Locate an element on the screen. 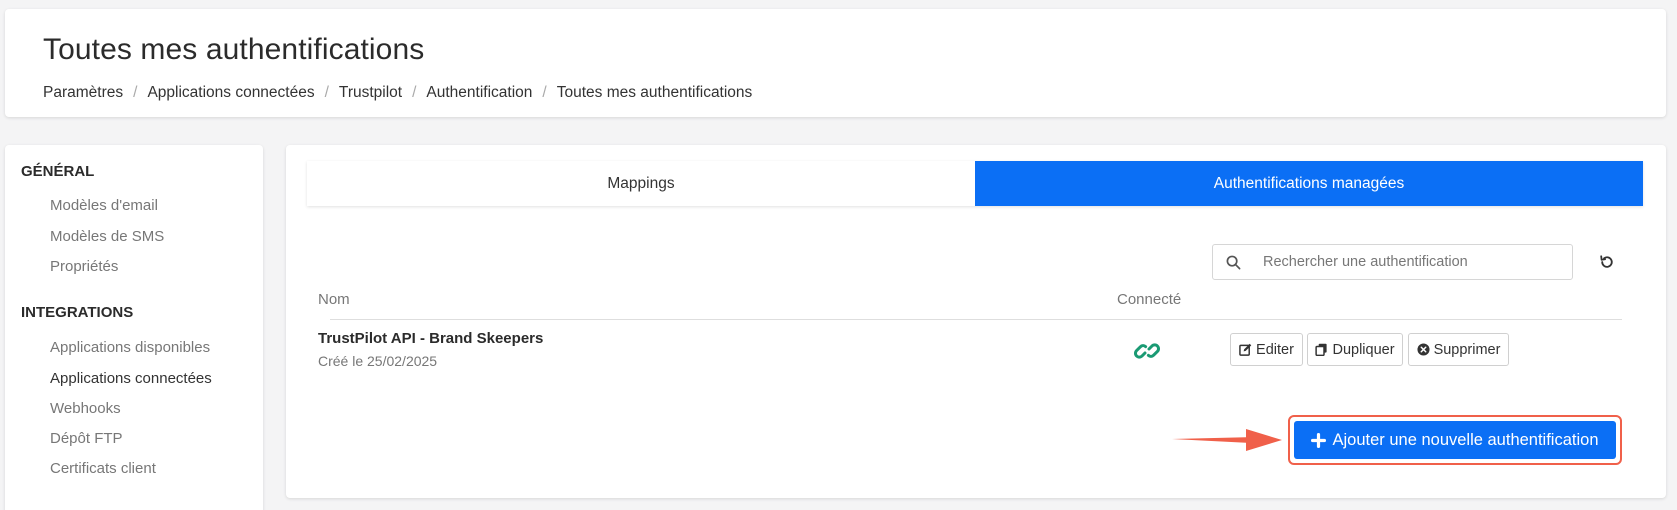 This screenshot has height=510, width=1677. auth-name: TrustPilot API - Brand Skeepers is located at coordinates (431, 338).